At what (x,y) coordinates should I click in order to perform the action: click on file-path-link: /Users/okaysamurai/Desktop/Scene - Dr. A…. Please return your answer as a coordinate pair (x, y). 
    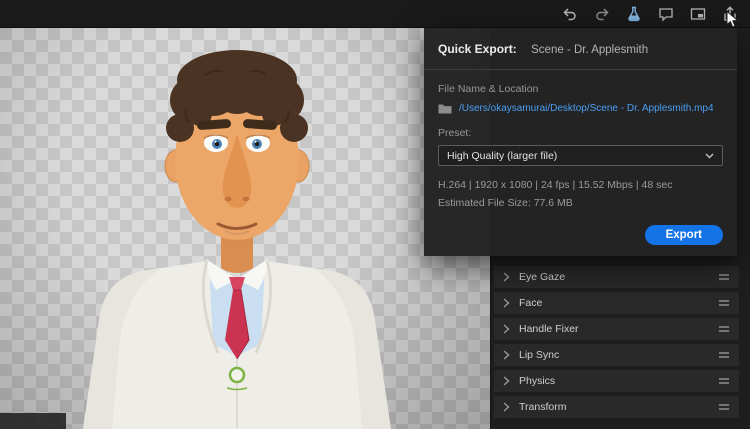
    Looking at the image, I should click on (586, 108).